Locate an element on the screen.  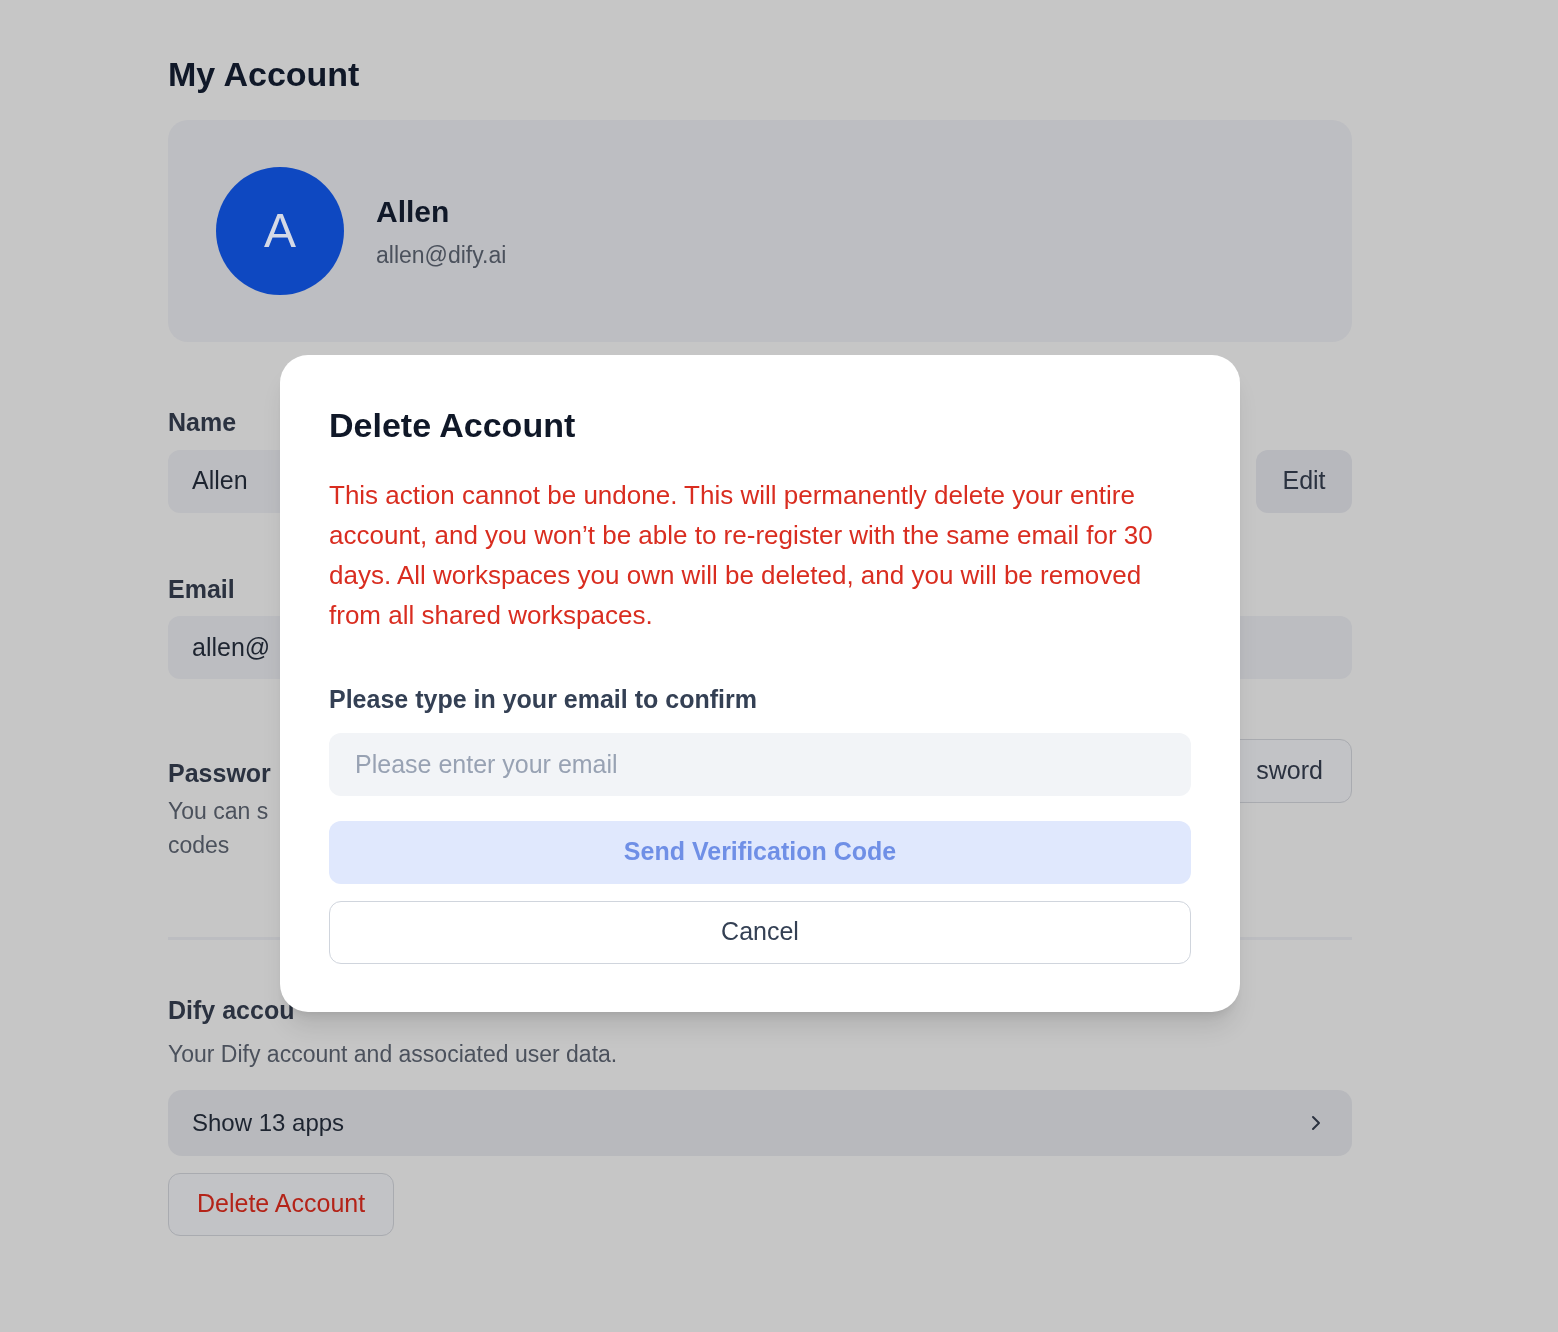
avatar: A is located at coordinates (280, 231).